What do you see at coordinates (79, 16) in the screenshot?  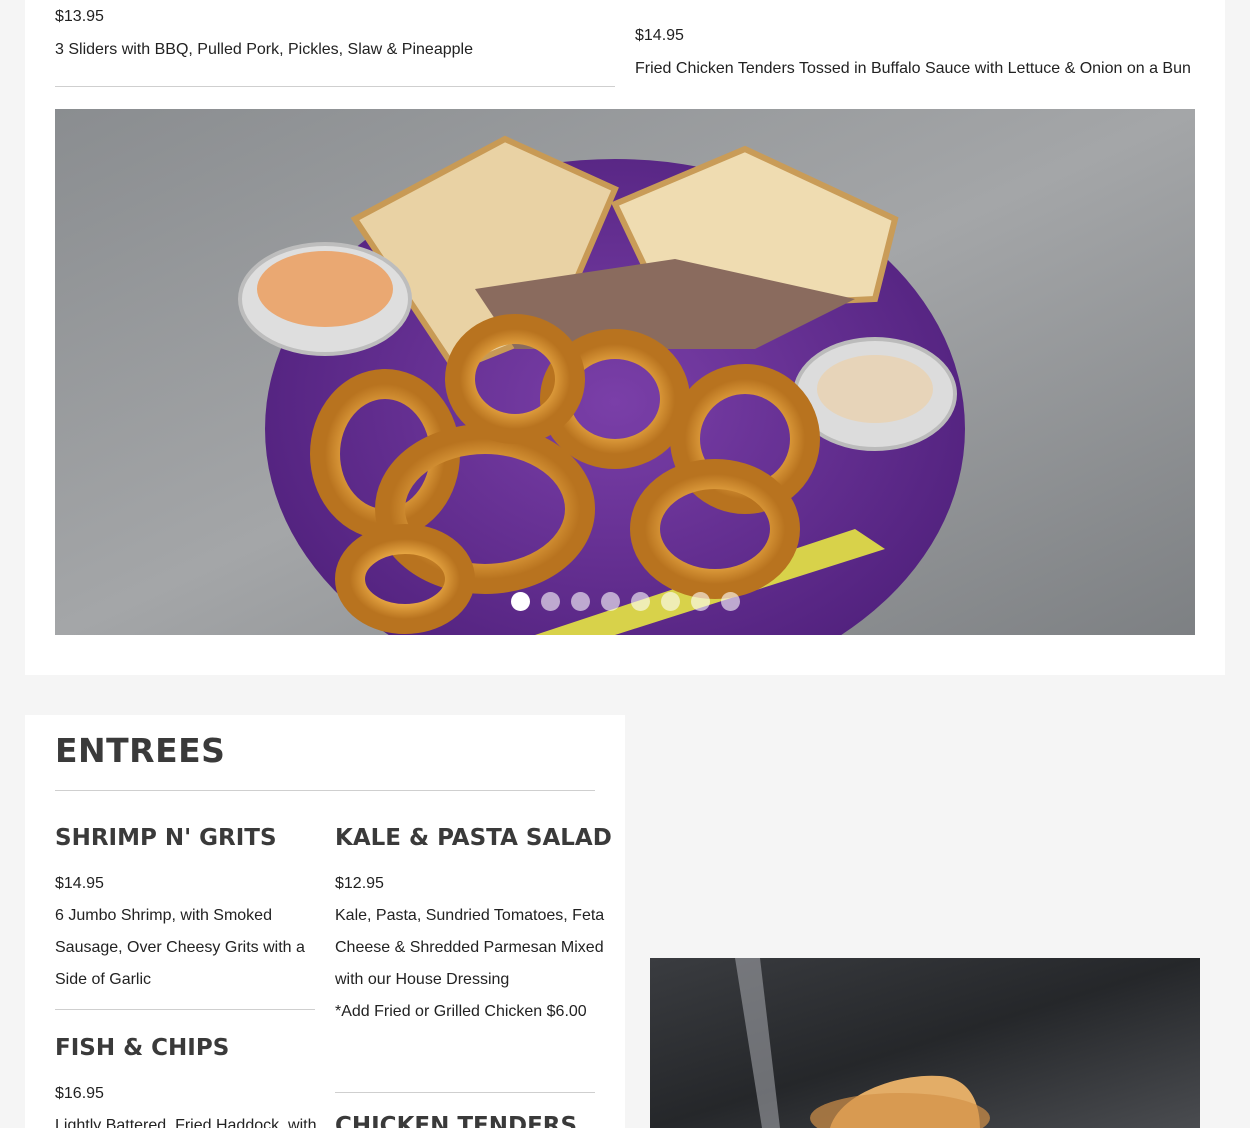 I see `item-price: $13.95` at bounding box center [79, 16].